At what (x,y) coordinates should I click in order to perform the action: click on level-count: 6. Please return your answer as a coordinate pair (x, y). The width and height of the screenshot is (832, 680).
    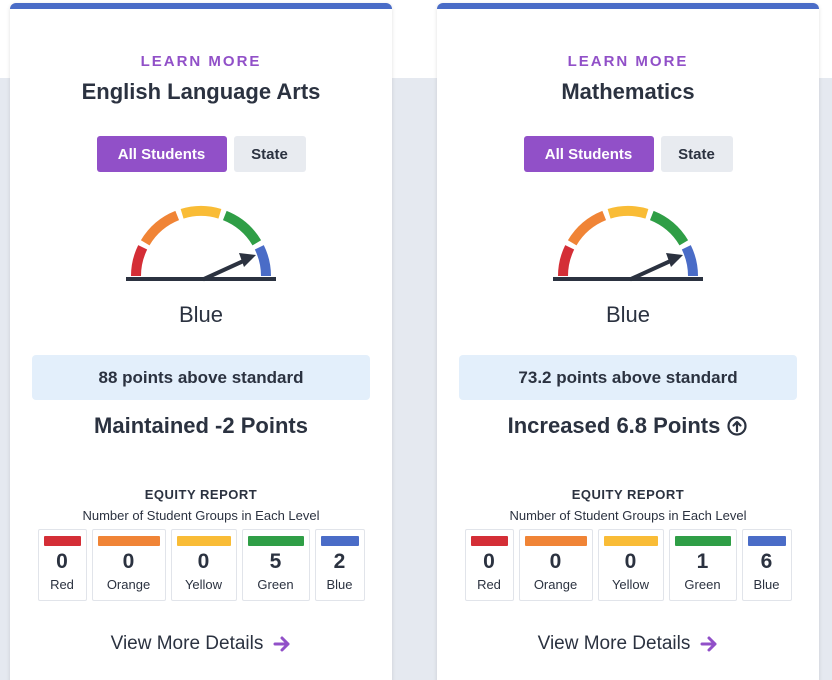
    Looking at the image, I should click on (766, 561).